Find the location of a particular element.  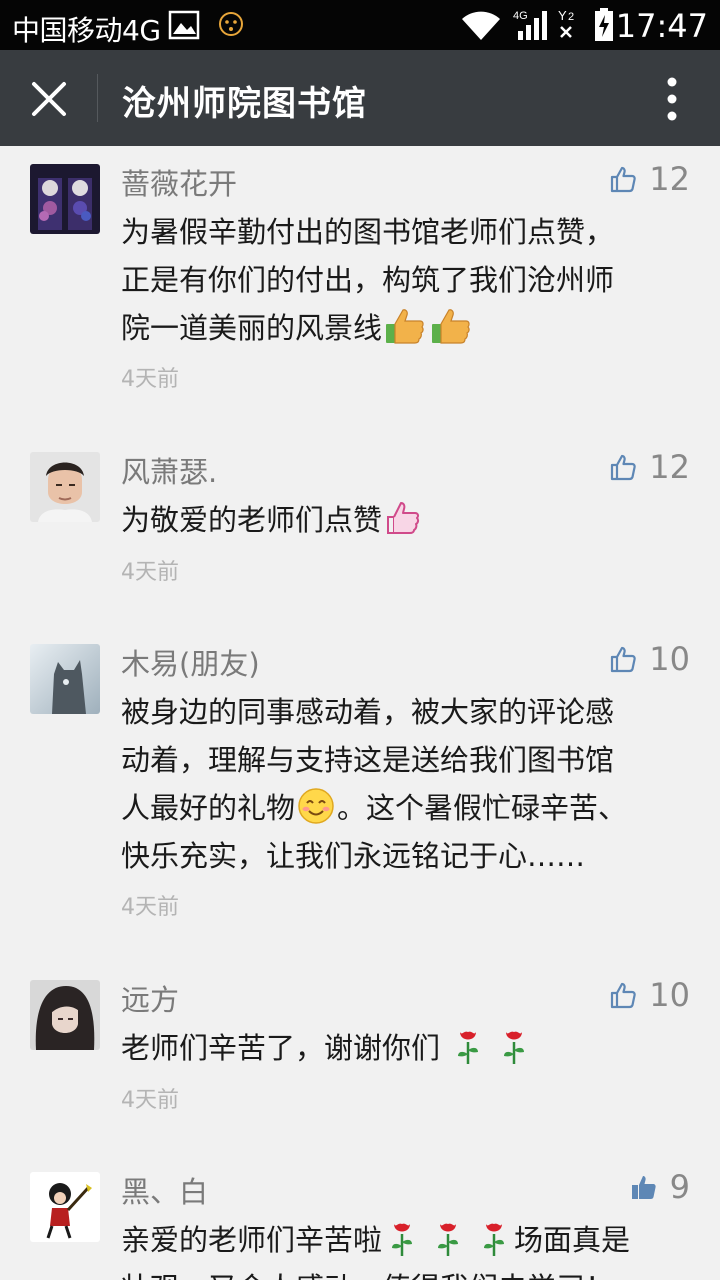

more-dots-icon is located at coordinates (672, 99).